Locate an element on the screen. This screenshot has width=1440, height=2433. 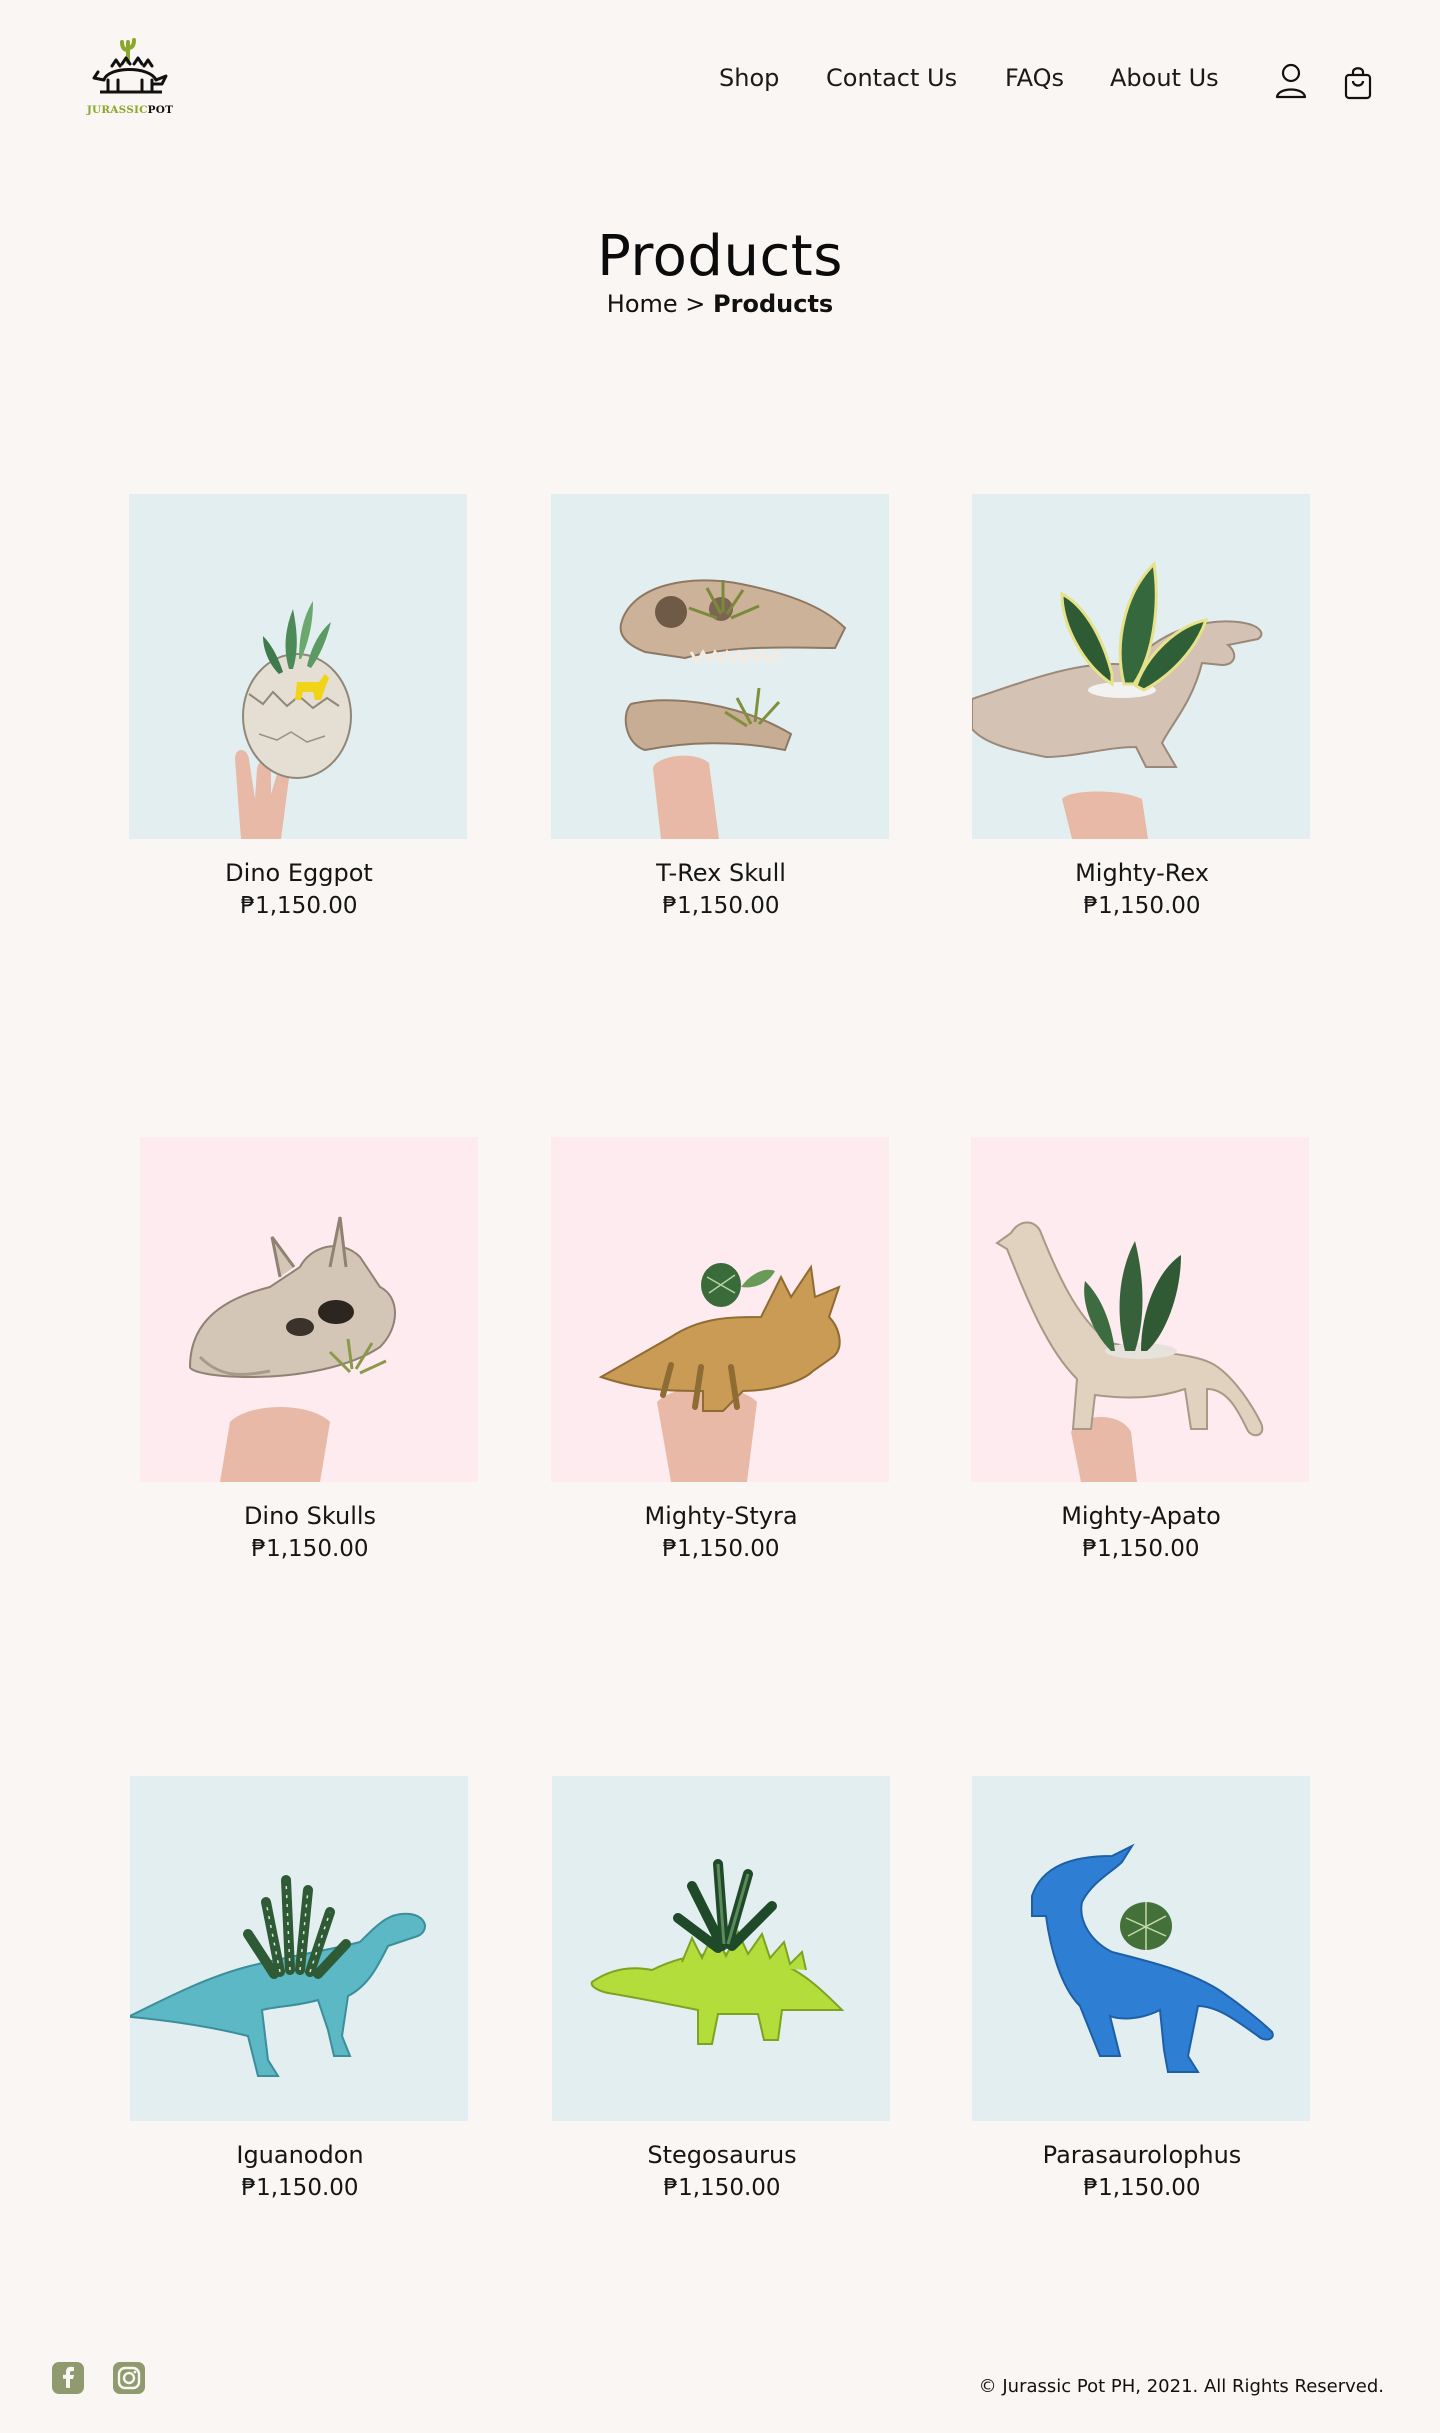
product-name: T-Rex Skull is located at coordinates (721, 873).